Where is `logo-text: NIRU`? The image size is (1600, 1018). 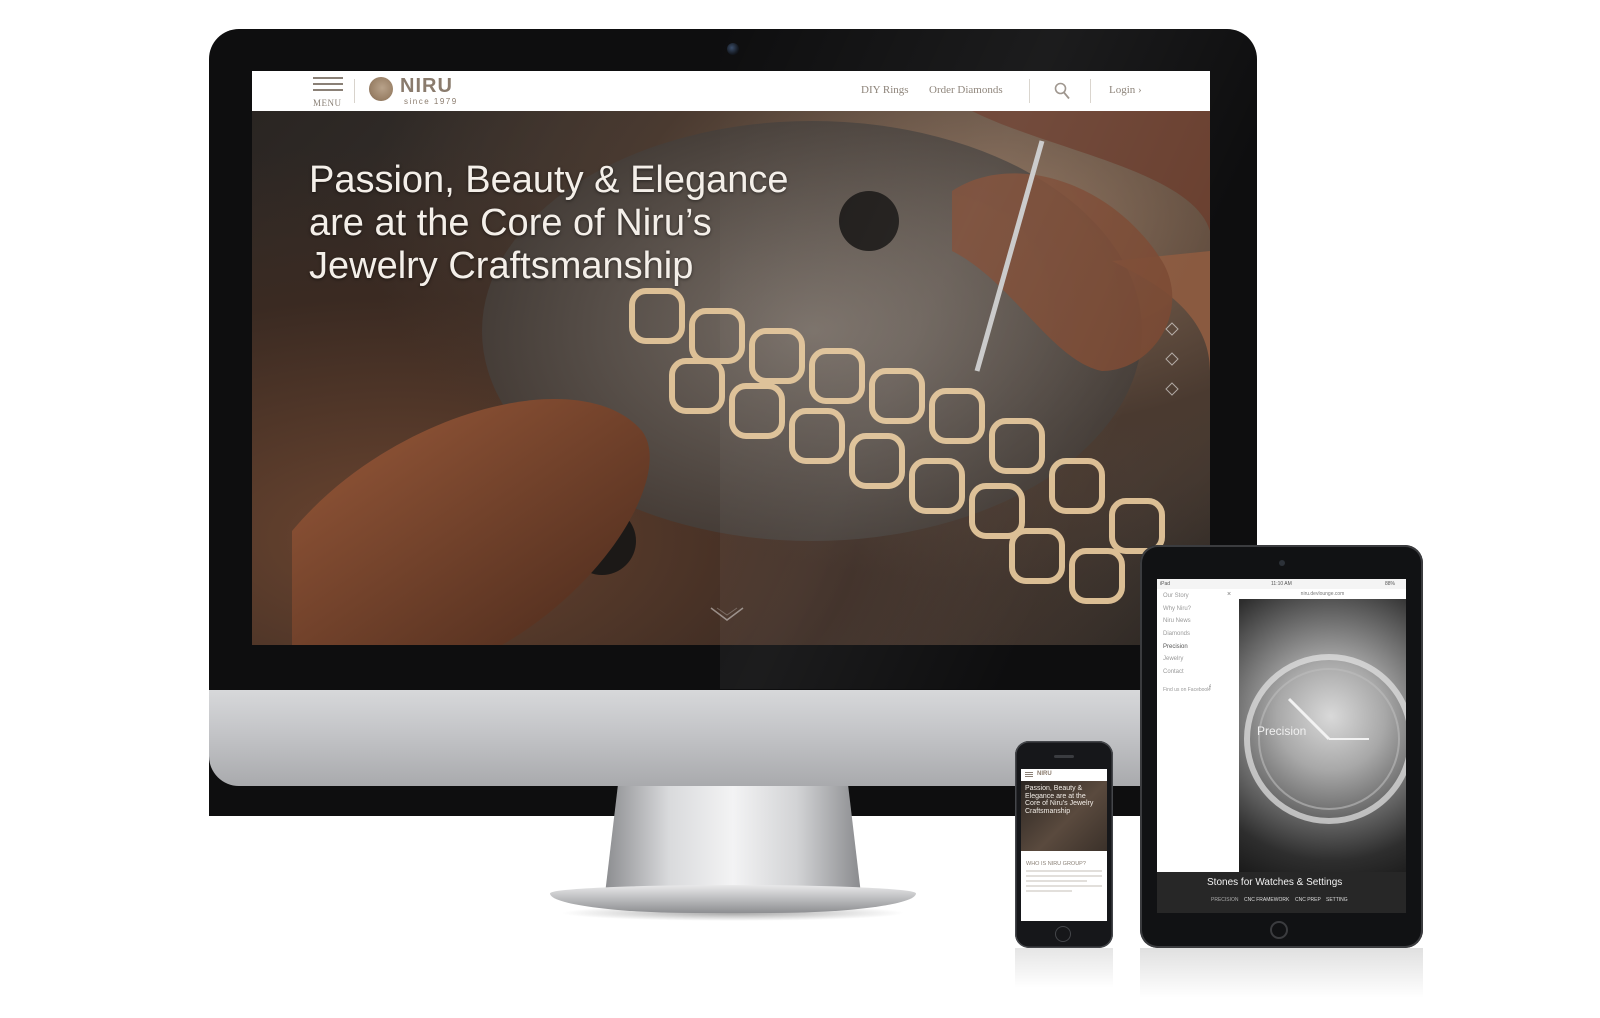
logo-text: NIRU is located at coordinates (426, 86).